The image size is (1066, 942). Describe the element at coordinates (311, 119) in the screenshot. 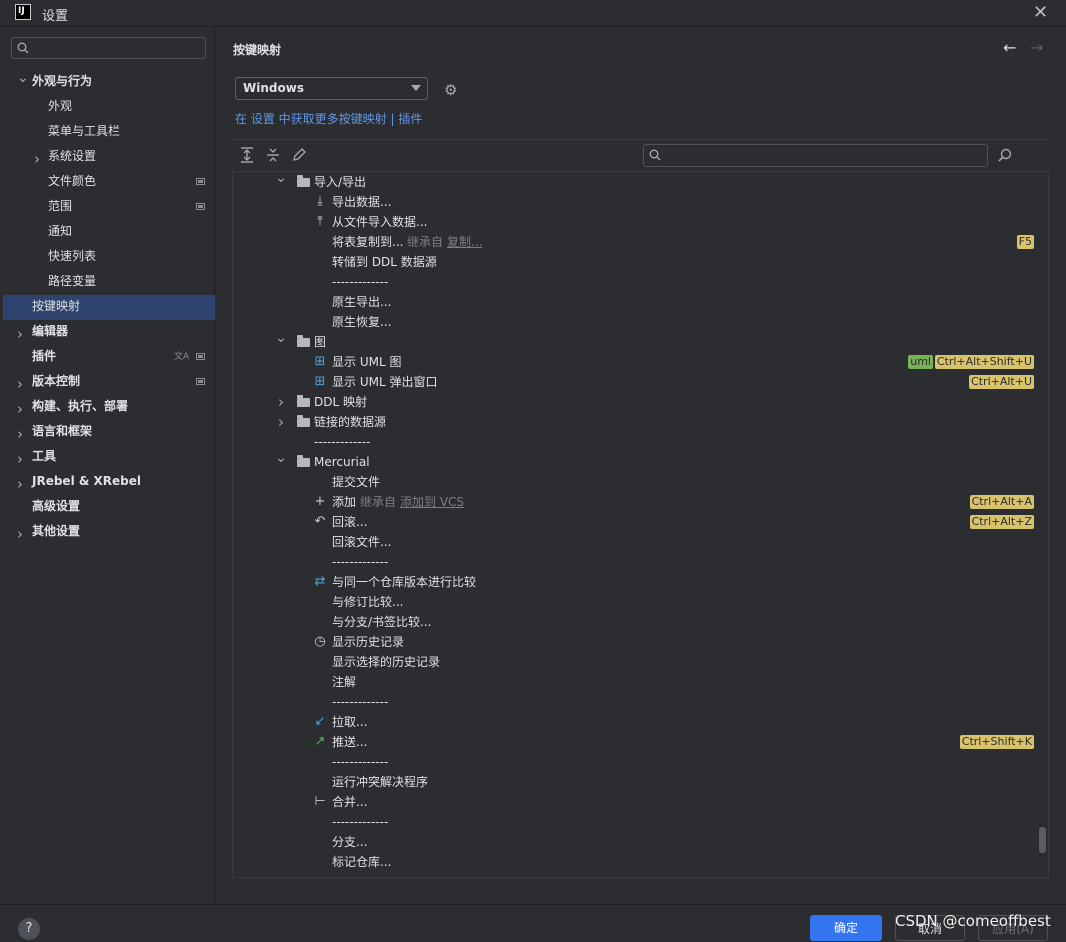

I see `get-more-keymaps-link: 在 设置 中获取更多按键映射` at that location.